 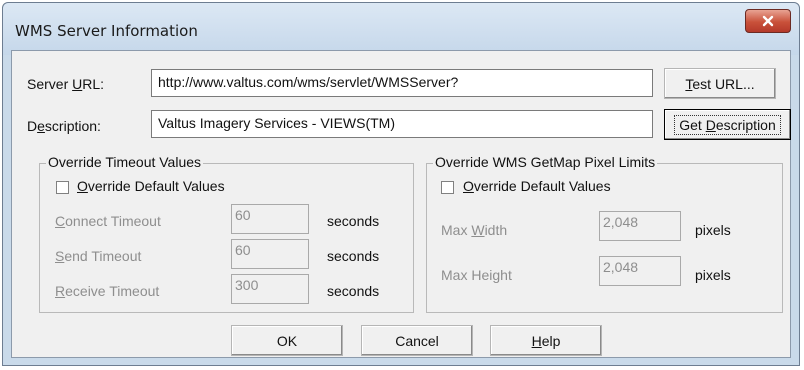 I want to click on close-icon, so click(x=768, y=21).